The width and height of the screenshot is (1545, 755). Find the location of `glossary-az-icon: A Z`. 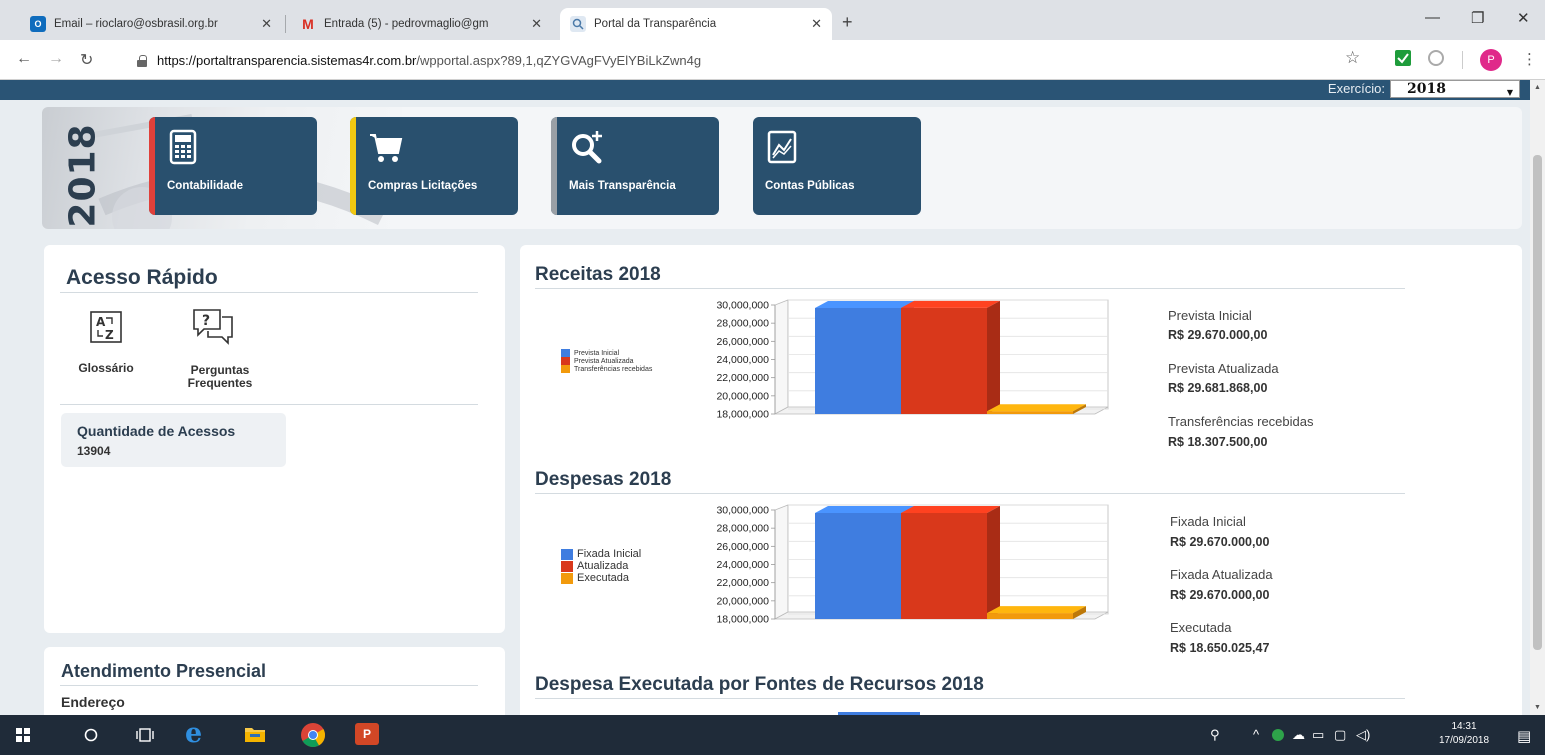

glossary-az-icon: A Z is located at coordinates (106, 327).